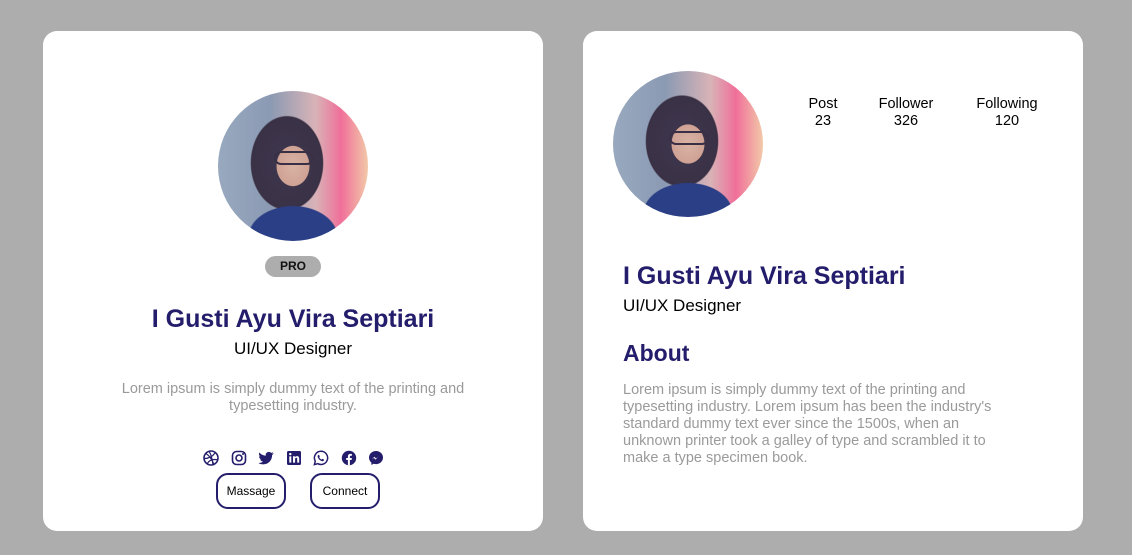  I want to click on stat-value: 23, so click(823, 121).